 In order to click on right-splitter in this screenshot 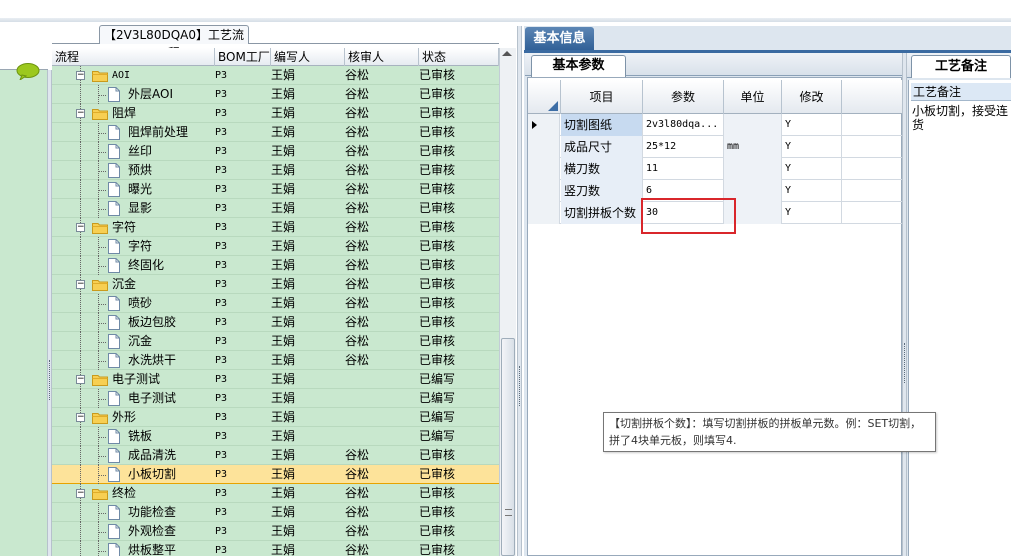, I will do `click(904, 304)`.